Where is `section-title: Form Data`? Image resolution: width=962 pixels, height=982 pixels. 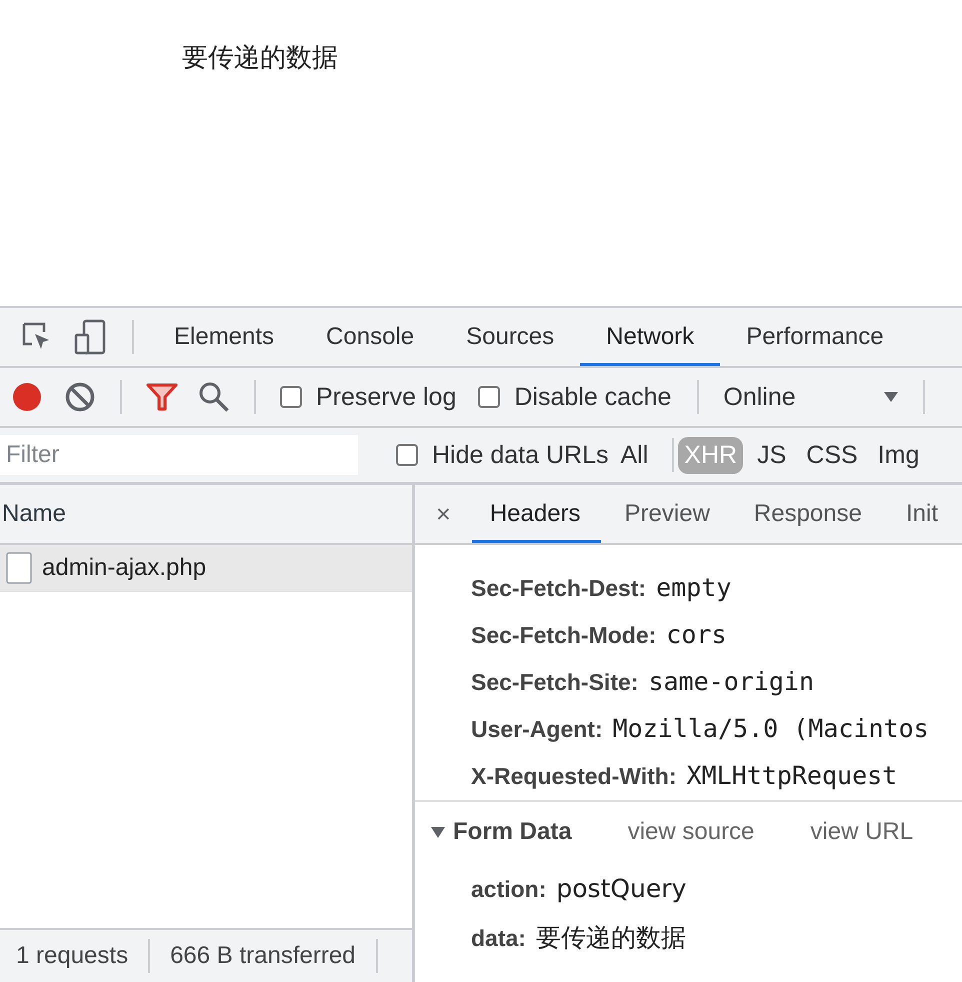
section-title: Form Data is located at coordinates (512, 832).